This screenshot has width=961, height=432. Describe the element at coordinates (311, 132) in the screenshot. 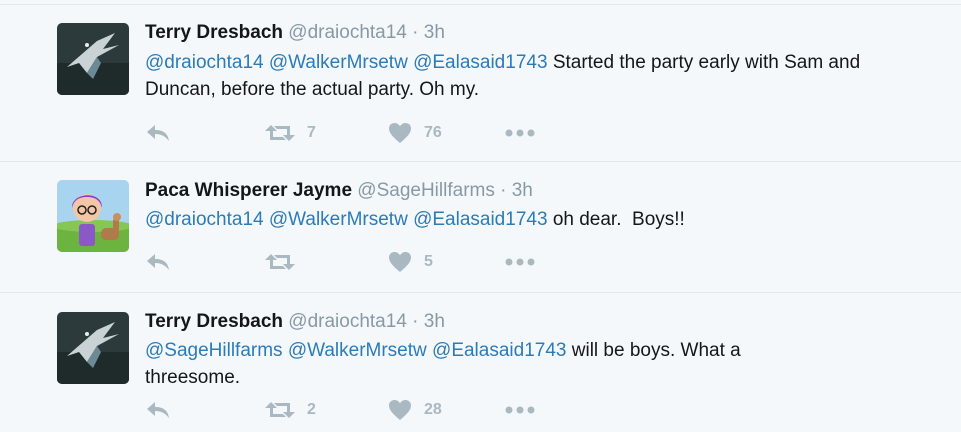

I see `retweet-count: 7` at that location.